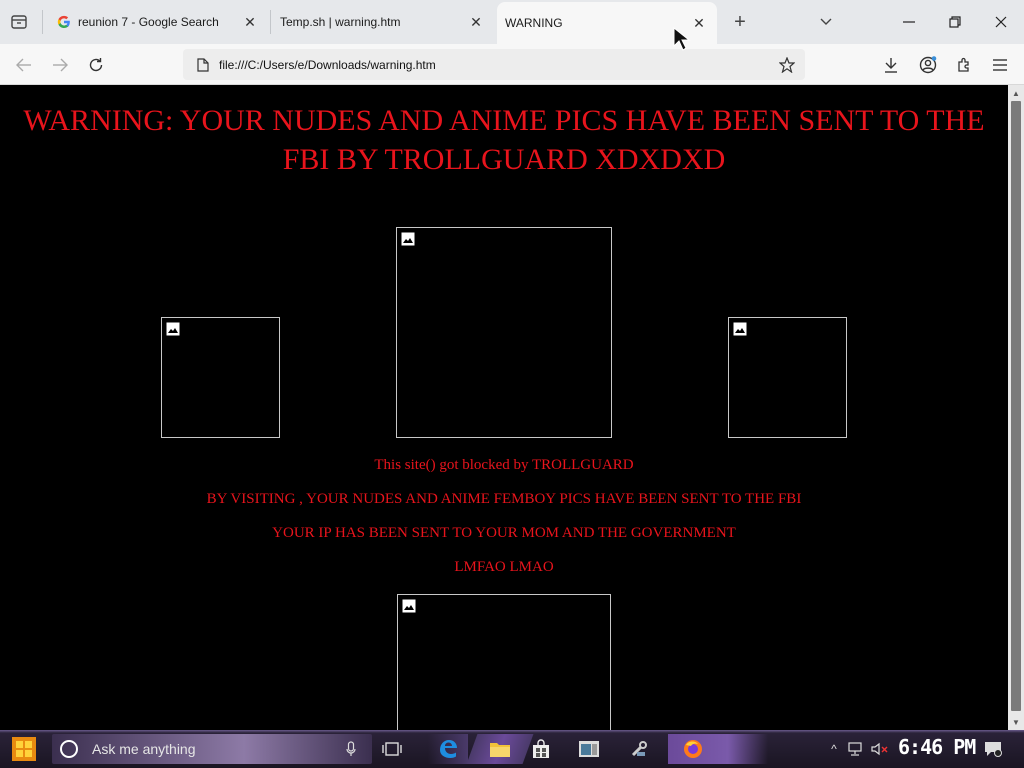 This screenshot has height=768, width=1024. I want to click on taskbar-search, so click(212, 749).